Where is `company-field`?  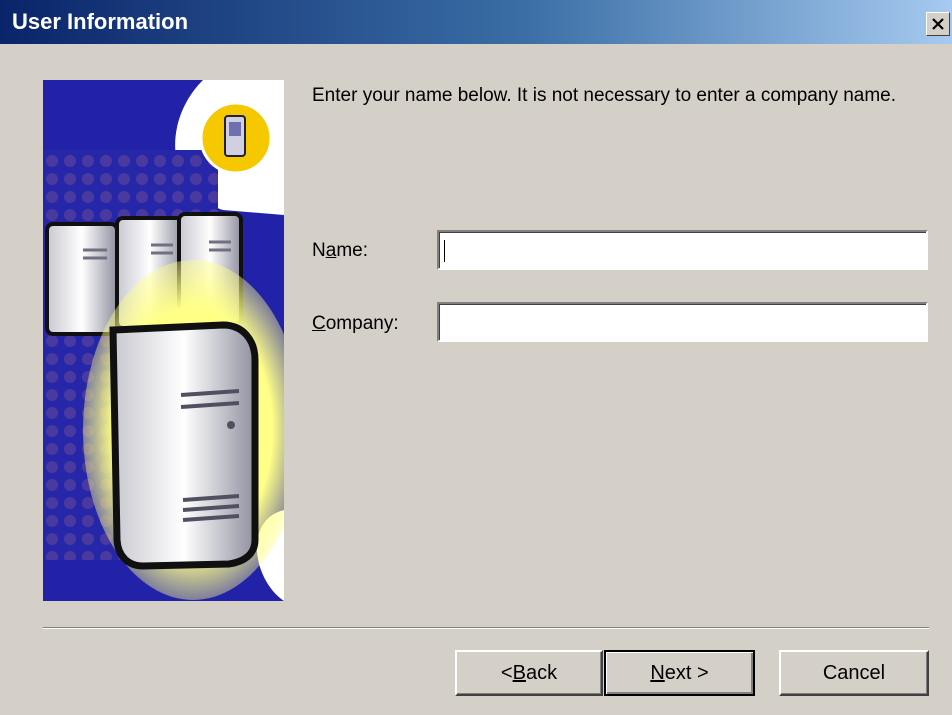 company-field is located at coordinates (682, 322).